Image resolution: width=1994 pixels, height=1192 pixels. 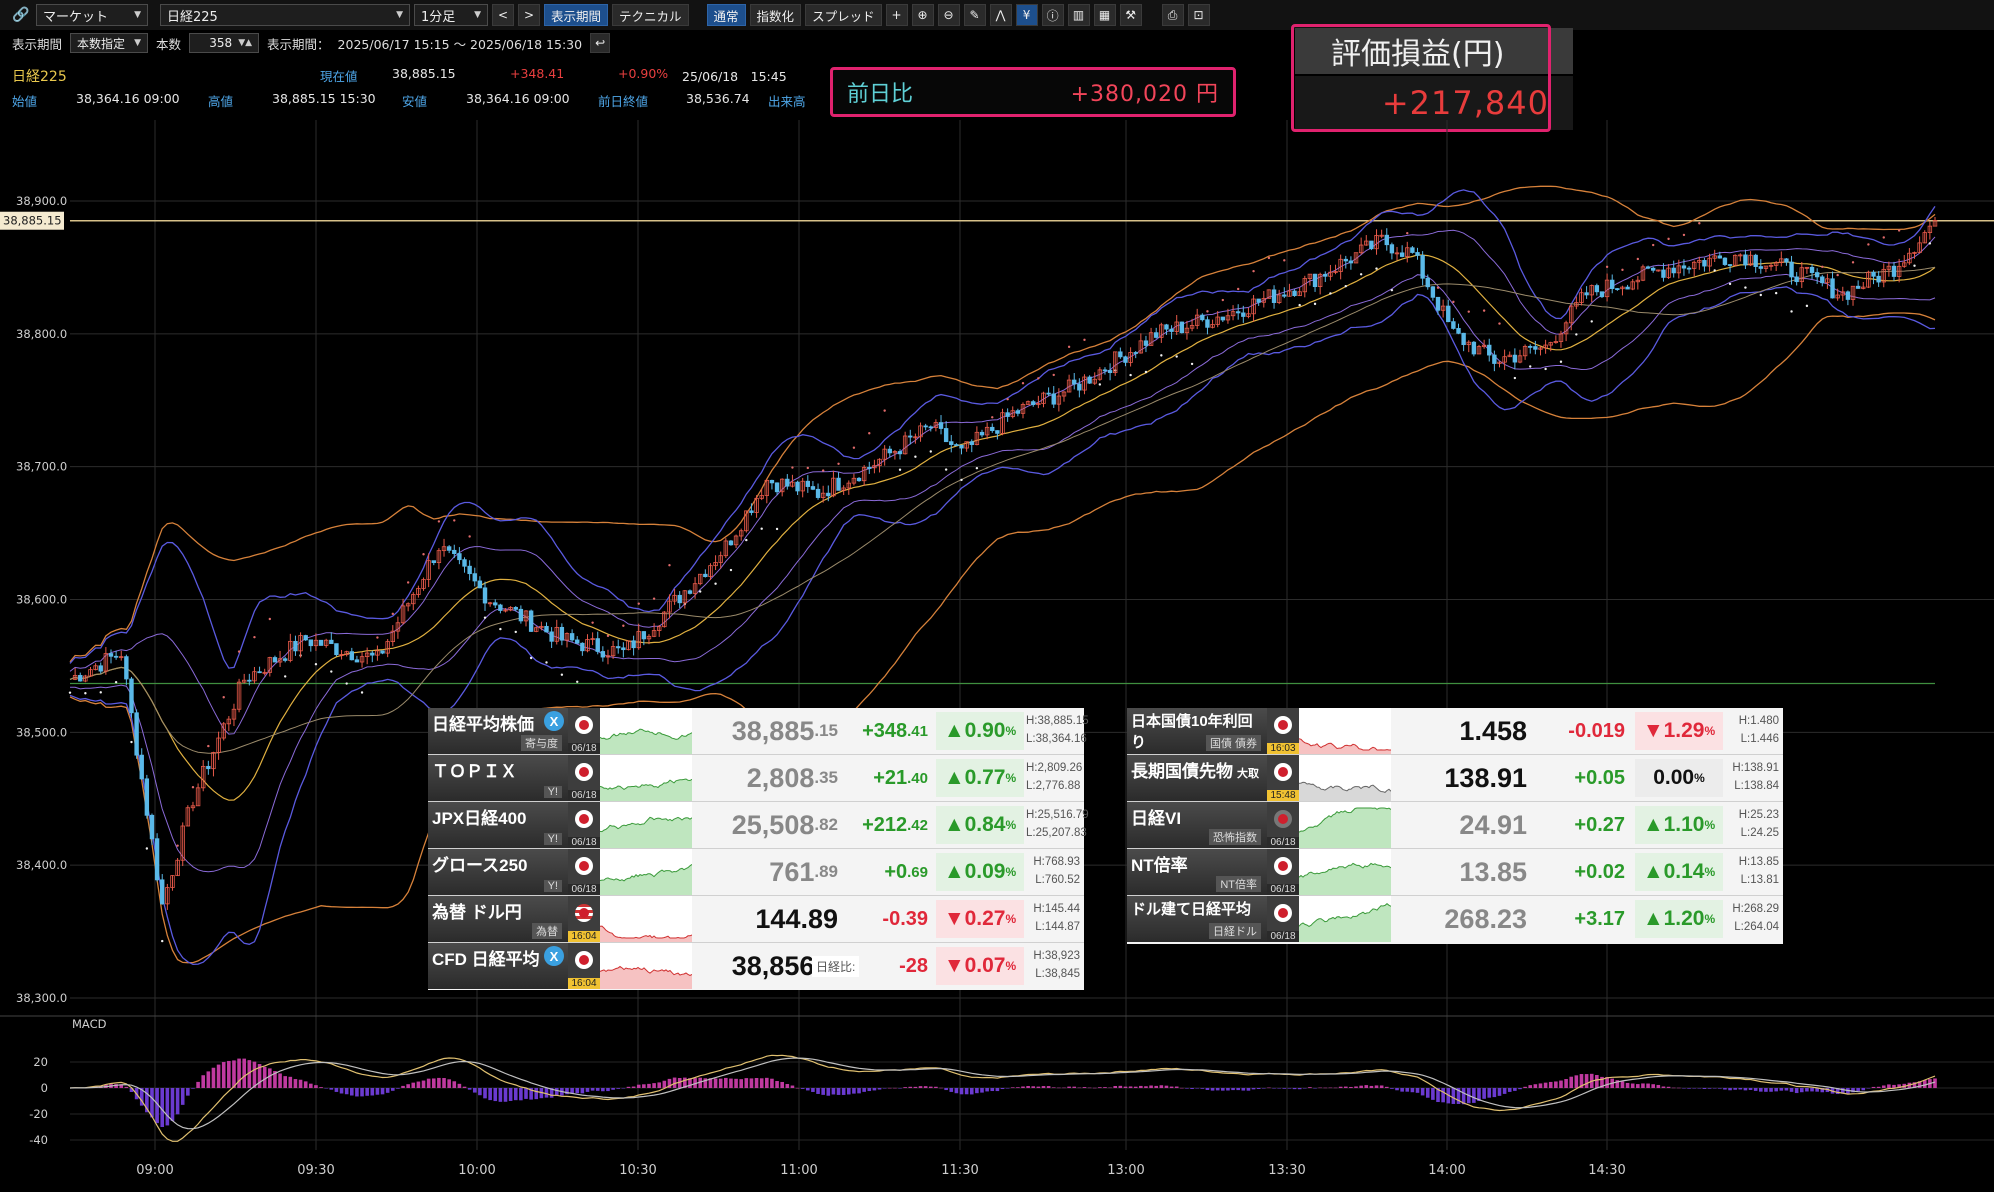 I want to click on period-button: 表示期間, so click(x=576, y=15).